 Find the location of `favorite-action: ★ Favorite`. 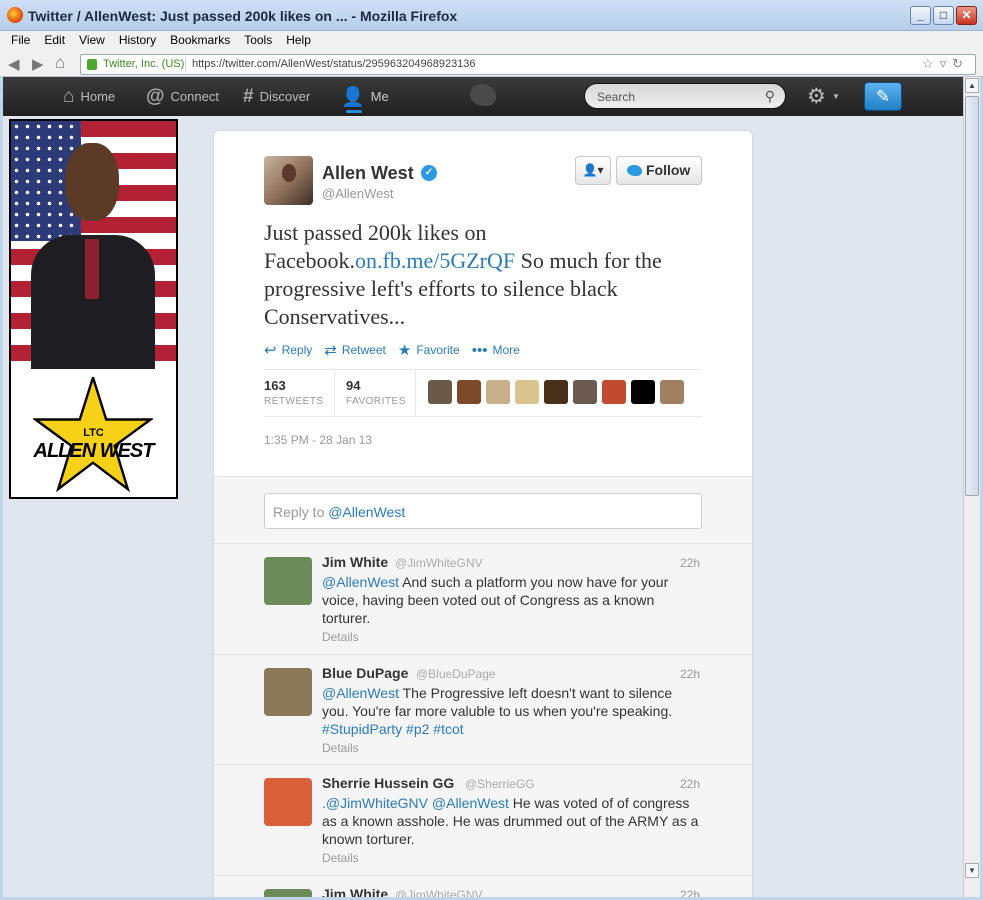

favorite-action: ★ Favorite is located at coordinates (429, 350).